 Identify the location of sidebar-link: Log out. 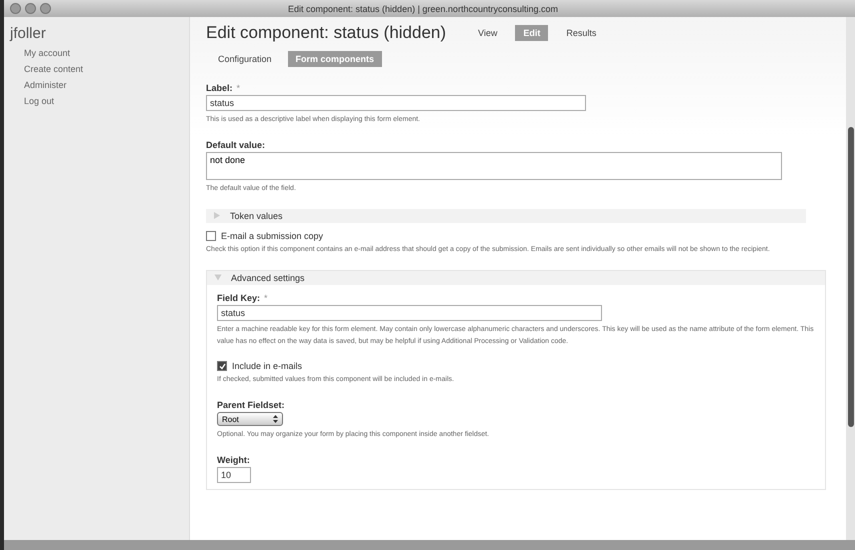
(96, 101).